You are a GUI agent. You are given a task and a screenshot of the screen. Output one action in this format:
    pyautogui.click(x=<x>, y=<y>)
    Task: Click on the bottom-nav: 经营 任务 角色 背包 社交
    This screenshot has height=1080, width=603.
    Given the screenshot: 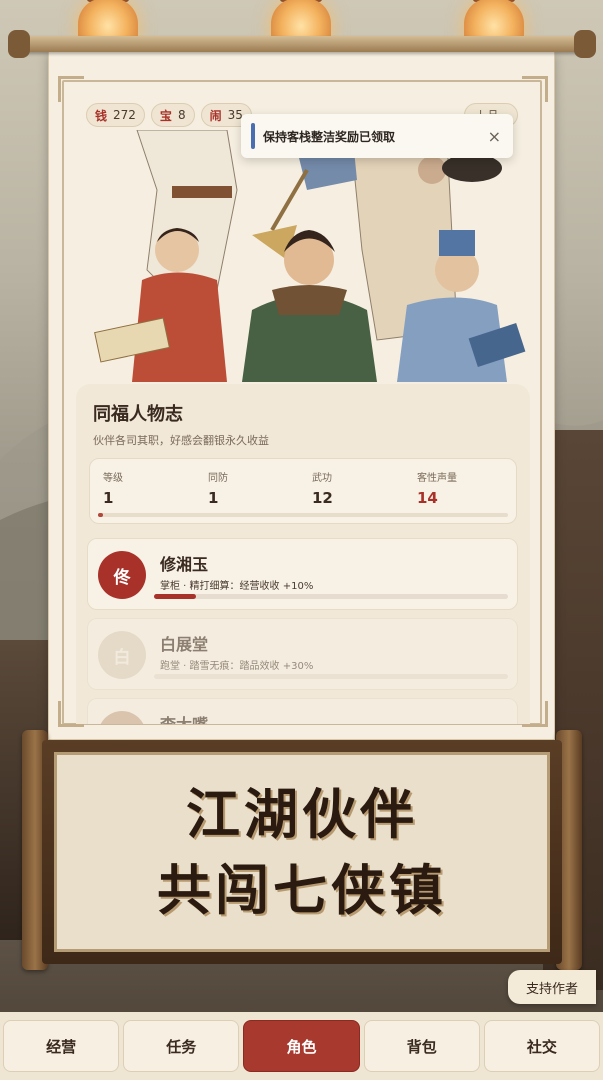 What is the action you would take?
    pyautogui.click(x=301, y=1046)
    